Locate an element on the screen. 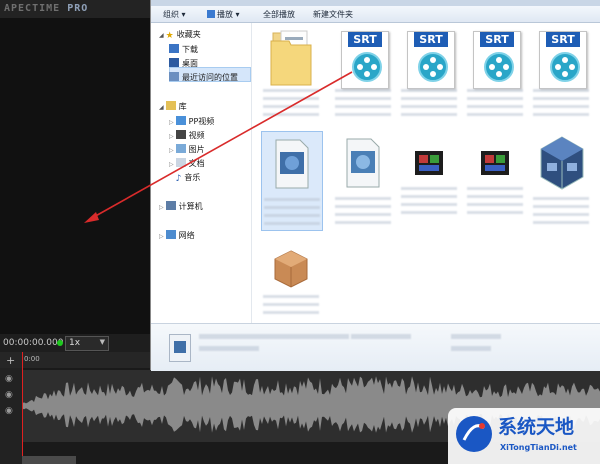 The width and height of the screenshot is (600, 464). desktop-icon is located at coordinates (174, 62).